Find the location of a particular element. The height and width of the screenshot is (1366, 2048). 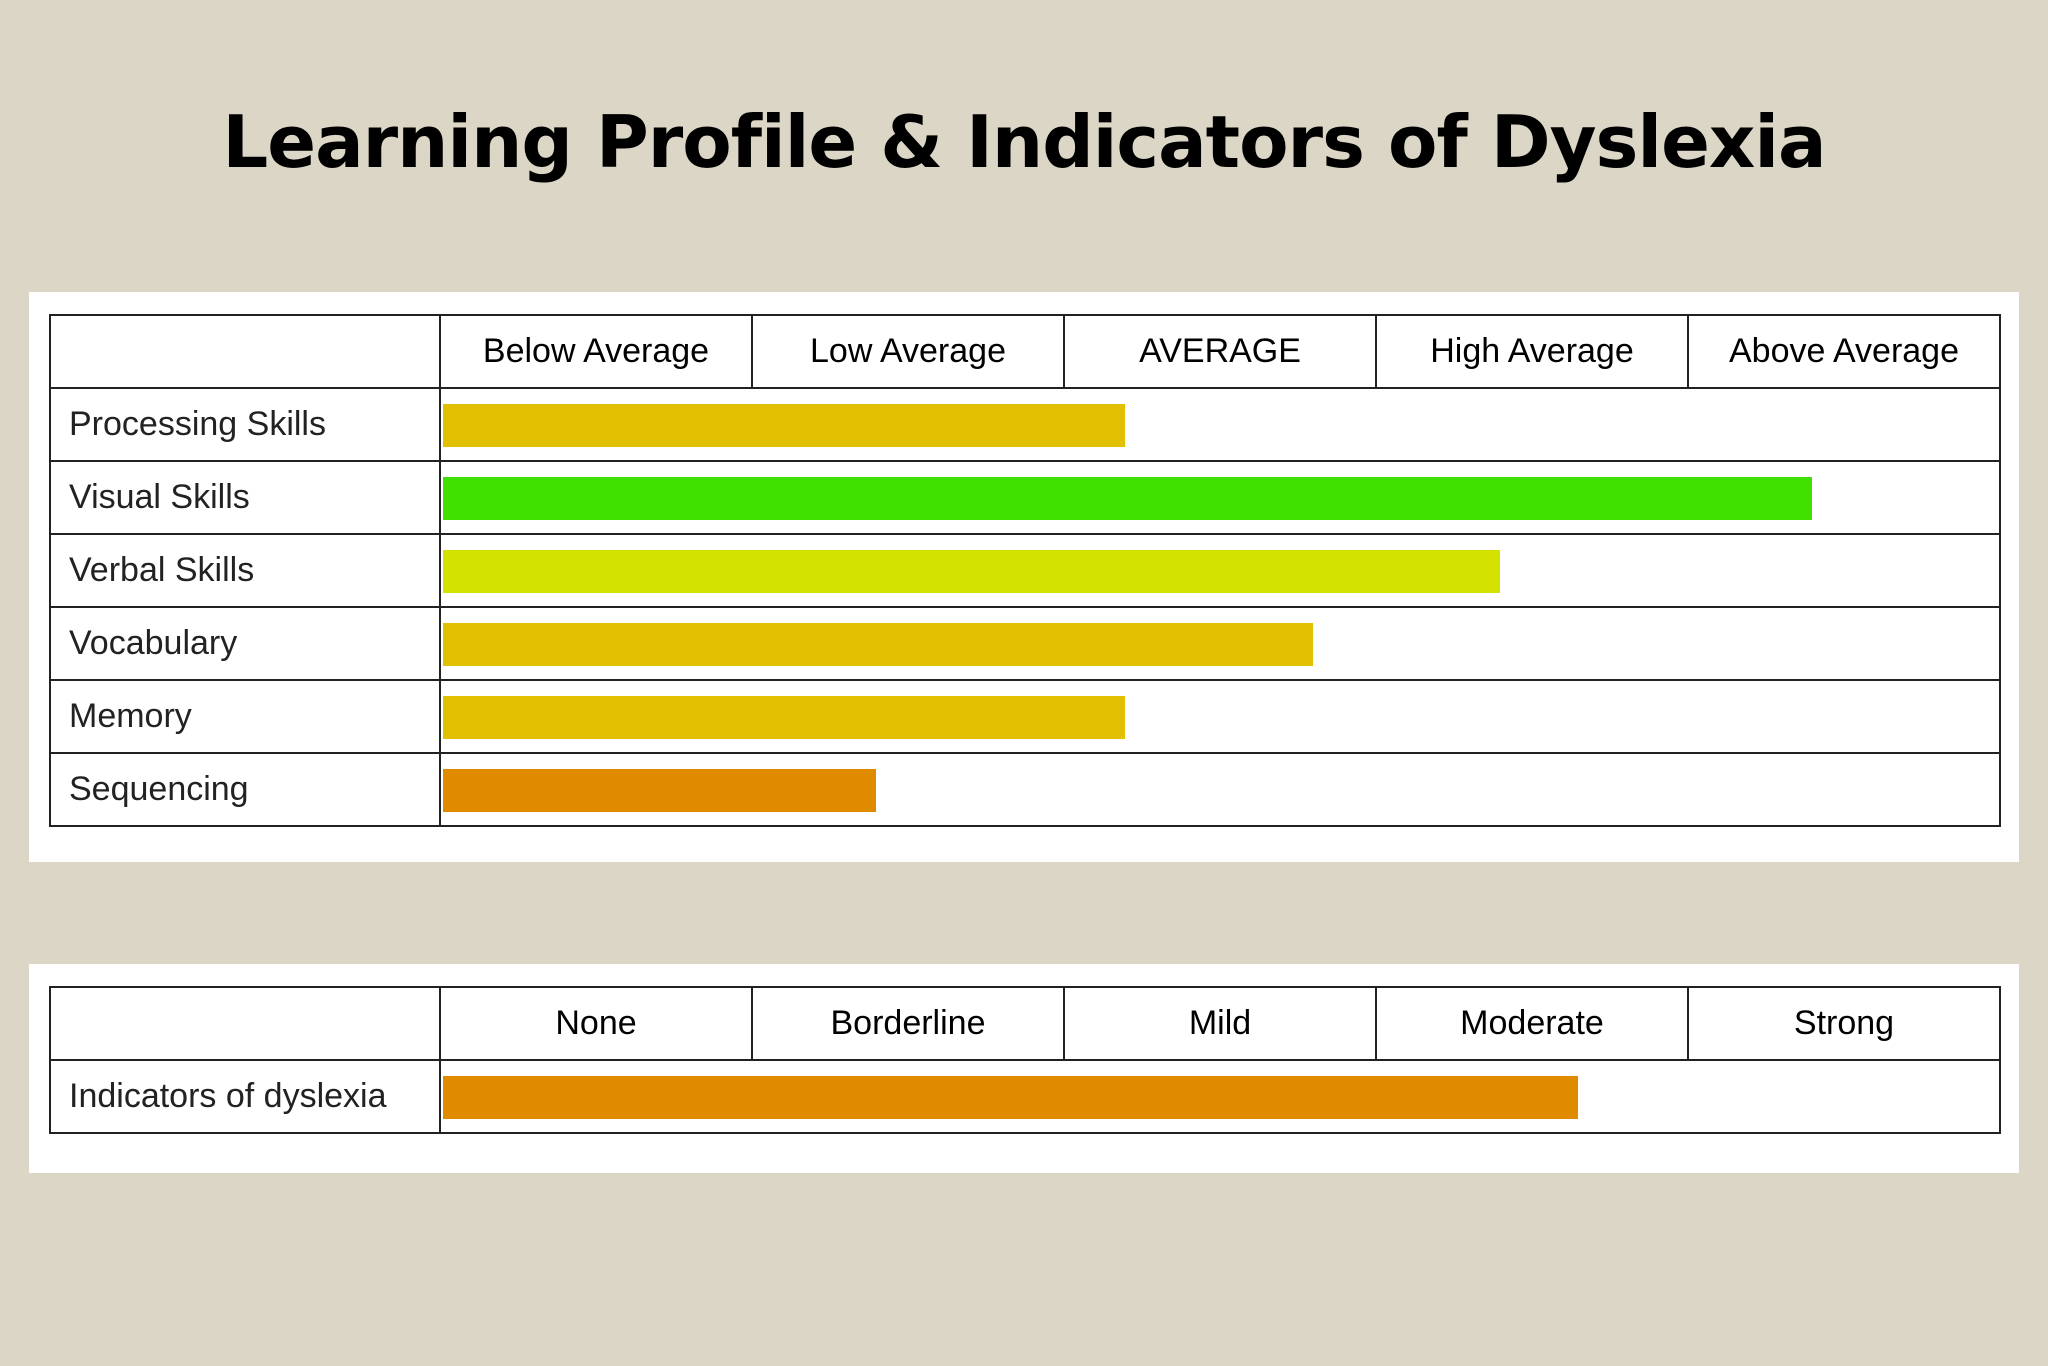

category-label: Memory is located at coordinates (245, 716).